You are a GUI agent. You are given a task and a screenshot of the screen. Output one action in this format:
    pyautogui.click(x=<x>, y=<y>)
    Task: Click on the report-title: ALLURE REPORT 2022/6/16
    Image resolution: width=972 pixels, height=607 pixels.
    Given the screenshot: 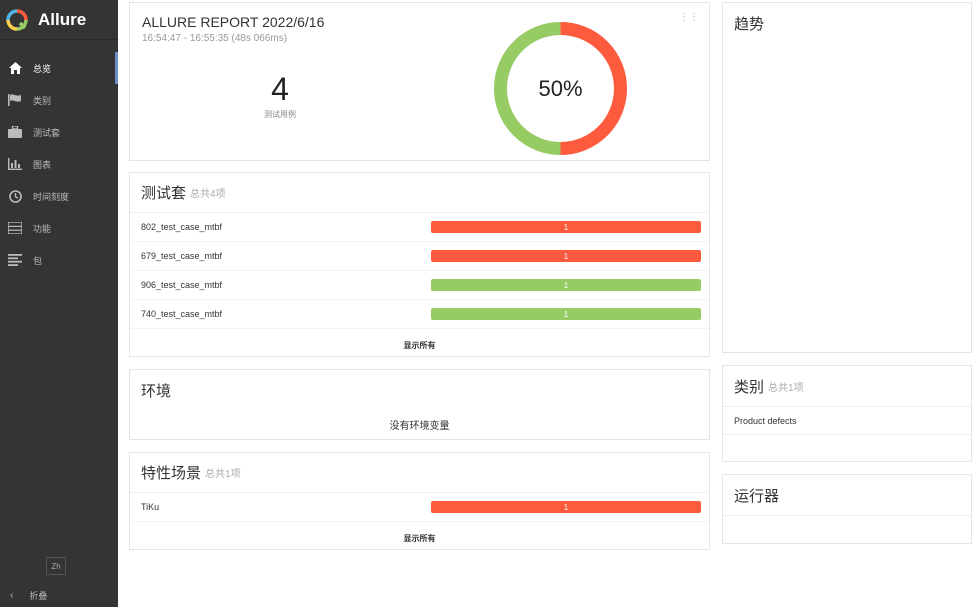 What is the action you would take?
    pyautogui.click(x=233, y=22)
    